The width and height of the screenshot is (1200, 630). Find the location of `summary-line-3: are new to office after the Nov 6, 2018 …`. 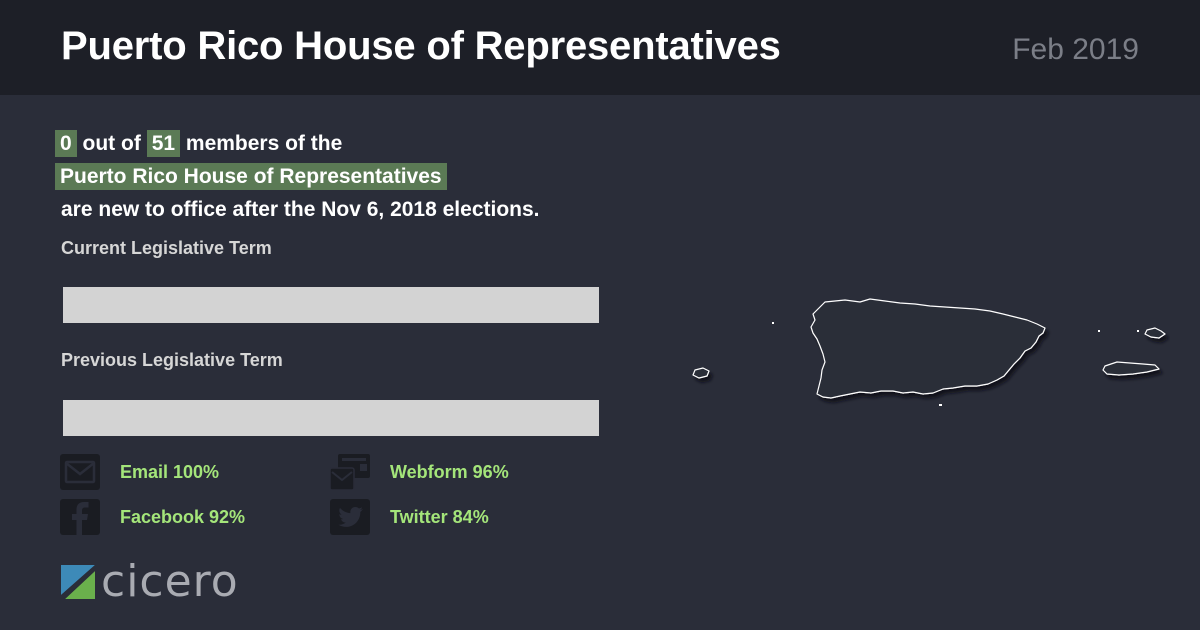

summary-line-3: are new to office after the Nov 6, 2018 … is located at coordinates (300, 209).